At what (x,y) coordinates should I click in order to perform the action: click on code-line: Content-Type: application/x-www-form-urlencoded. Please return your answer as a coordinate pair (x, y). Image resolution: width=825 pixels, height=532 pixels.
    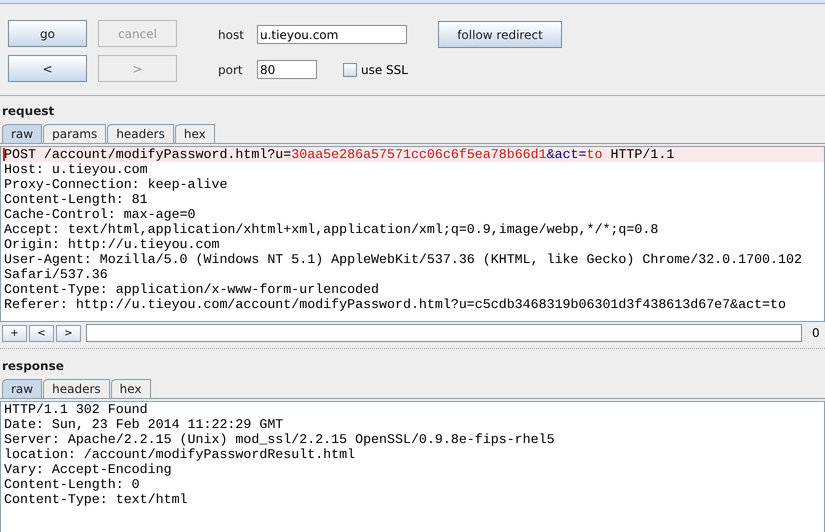
    Looking at the image, I should click on (191, 289).